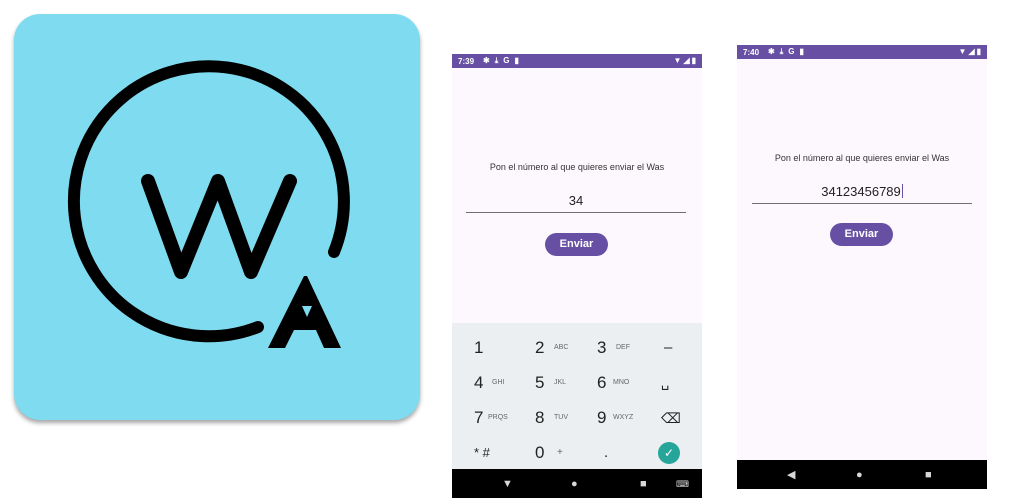 The image size is (1024, 500). What do you see at coordinates (681, 383) in the screenshot?
I see `space-key-icon: ␣` at bounding box center [681, 383].